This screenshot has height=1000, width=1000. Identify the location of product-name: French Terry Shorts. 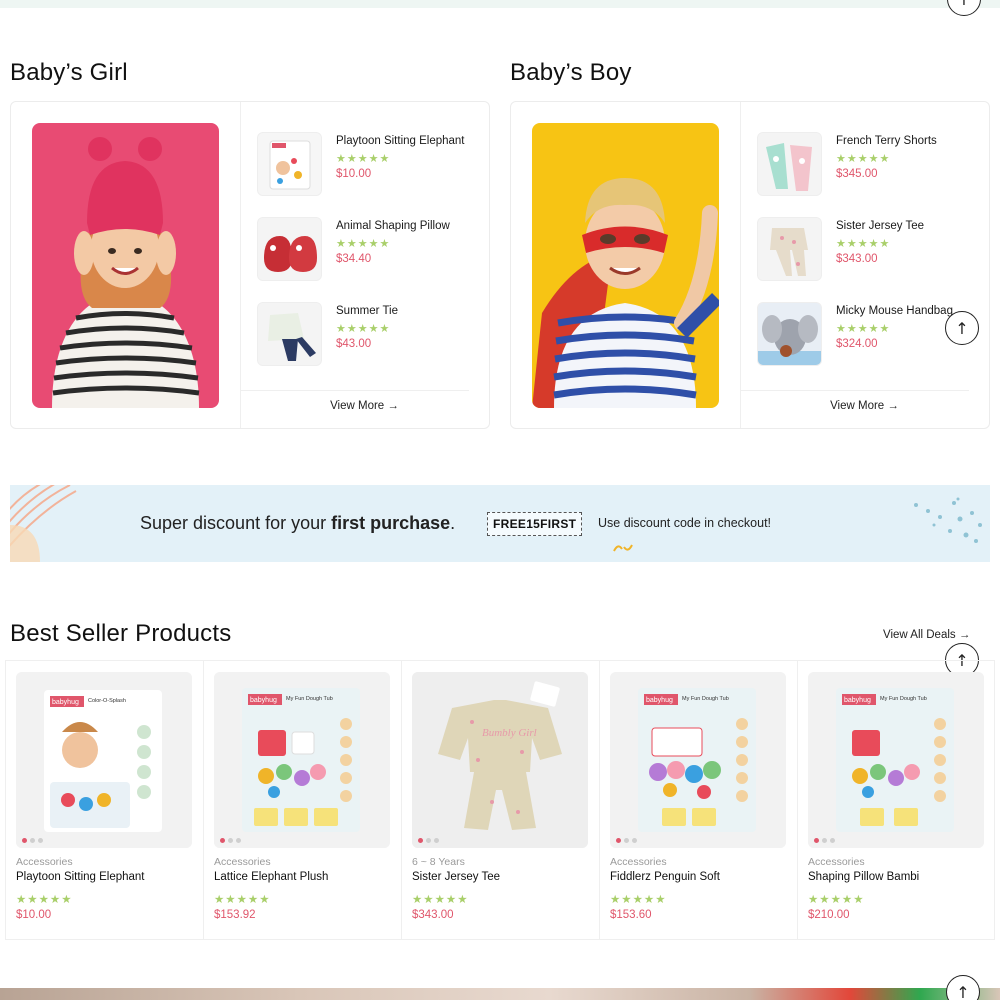
(886, 141).